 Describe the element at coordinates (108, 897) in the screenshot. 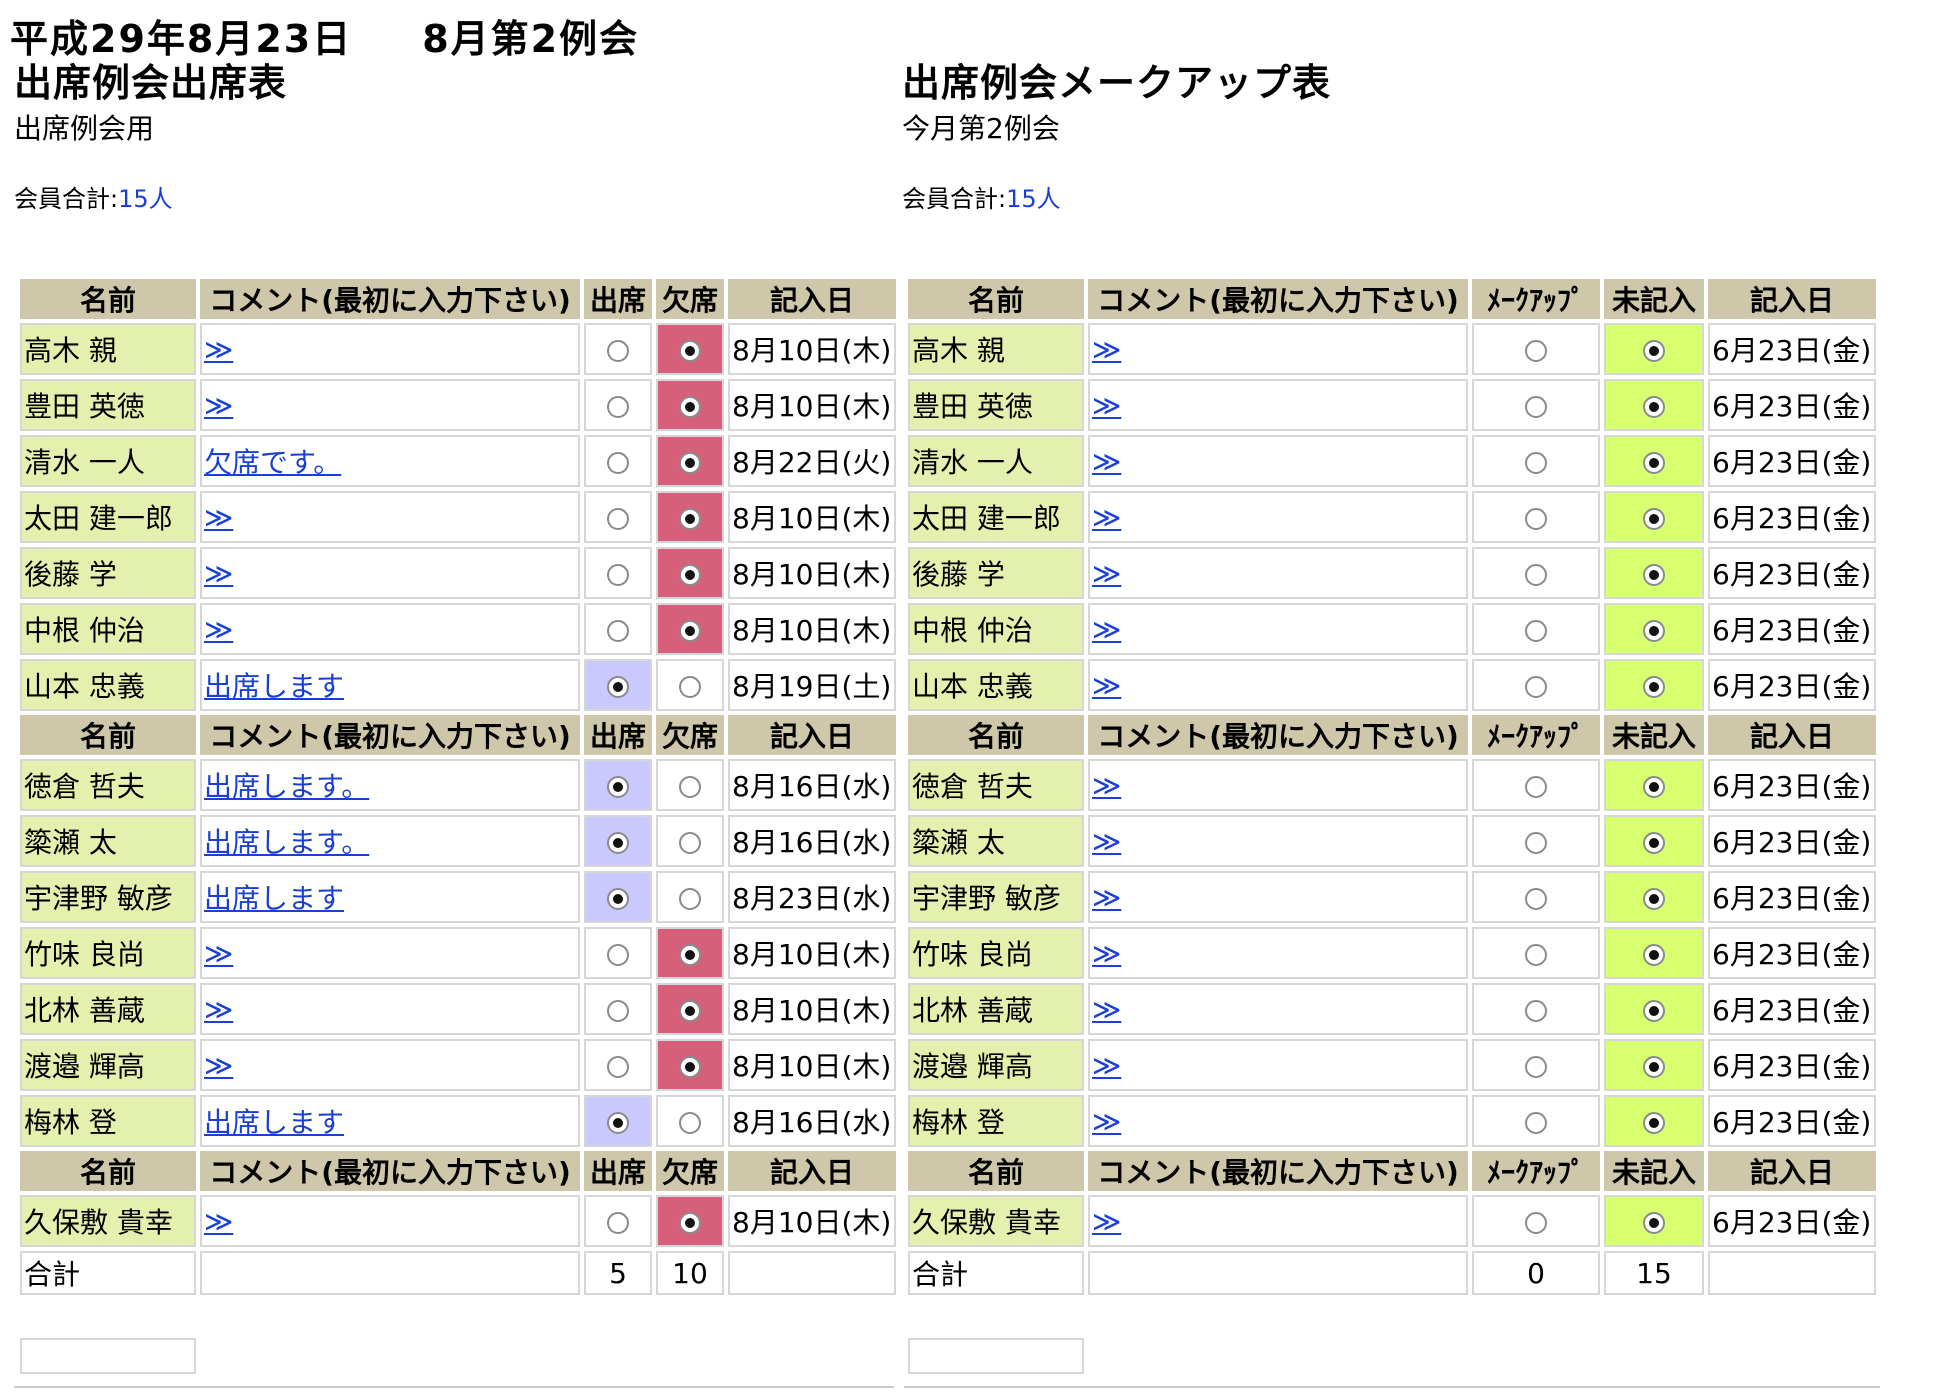

I see `member-name: 宇津野 敏彦` at that location.